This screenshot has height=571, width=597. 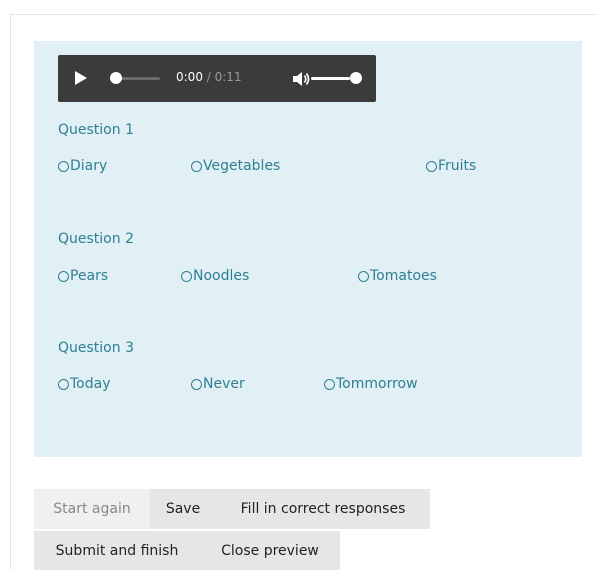 What do you see at coordinates (116, 78) in the screenshot?
I see `progress-knob` at bounding box center [116, 78].